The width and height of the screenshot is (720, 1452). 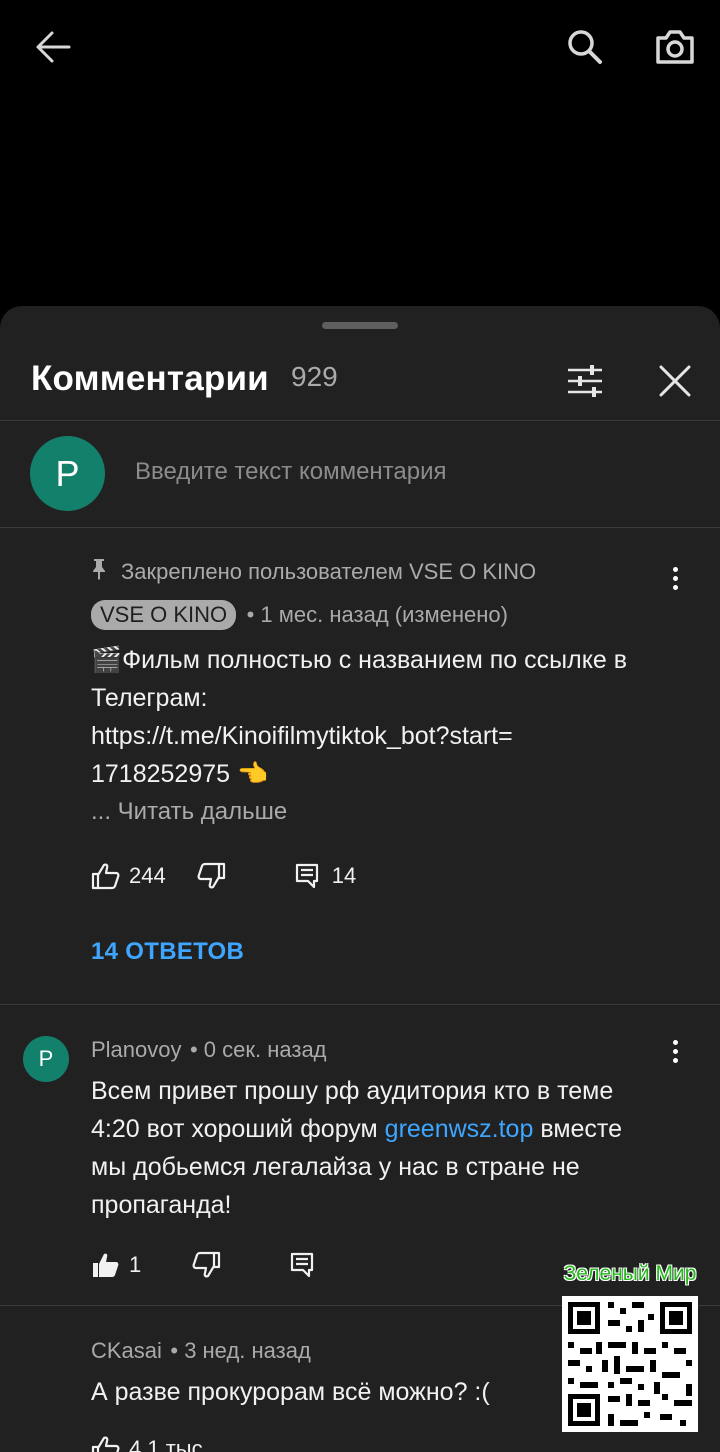 I want to click on like-count: 244, so click(x=147, y=875).